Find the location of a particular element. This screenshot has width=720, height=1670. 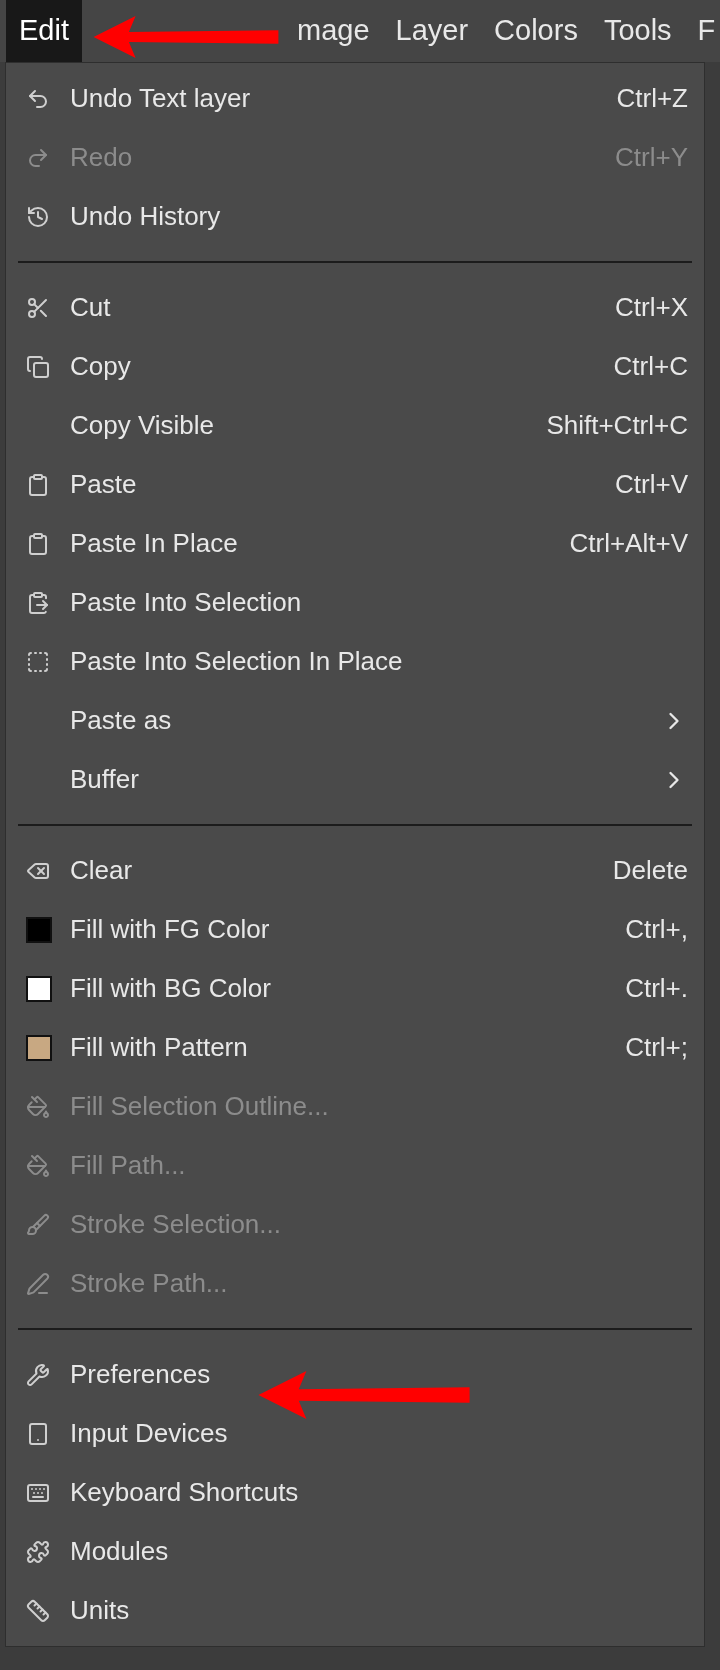

menu-item-label: Redo is located at coordinates (101, 157).